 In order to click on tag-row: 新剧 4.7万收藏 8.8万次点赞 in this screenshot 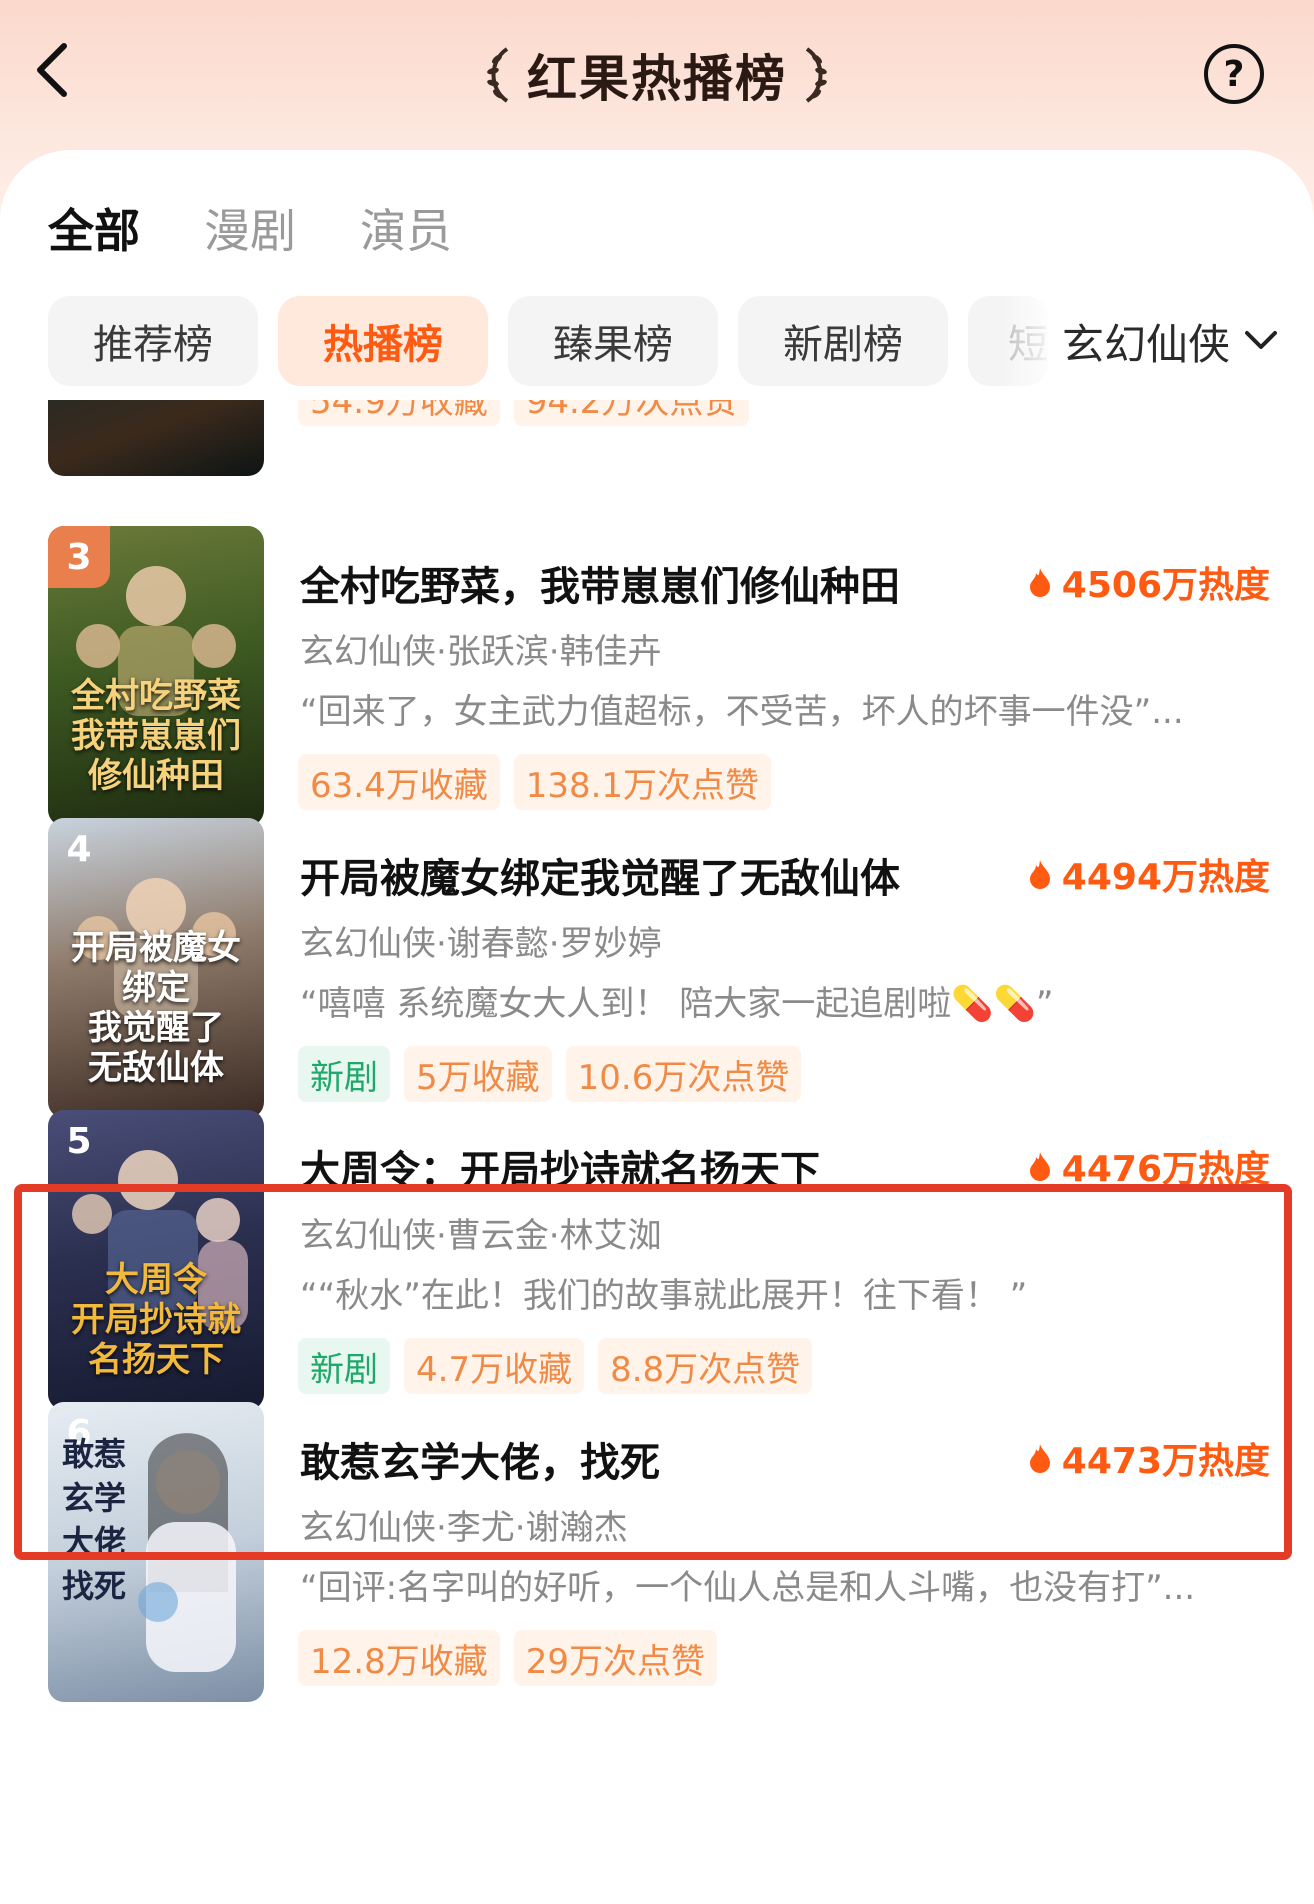, I will do `click(555, 1366)`.